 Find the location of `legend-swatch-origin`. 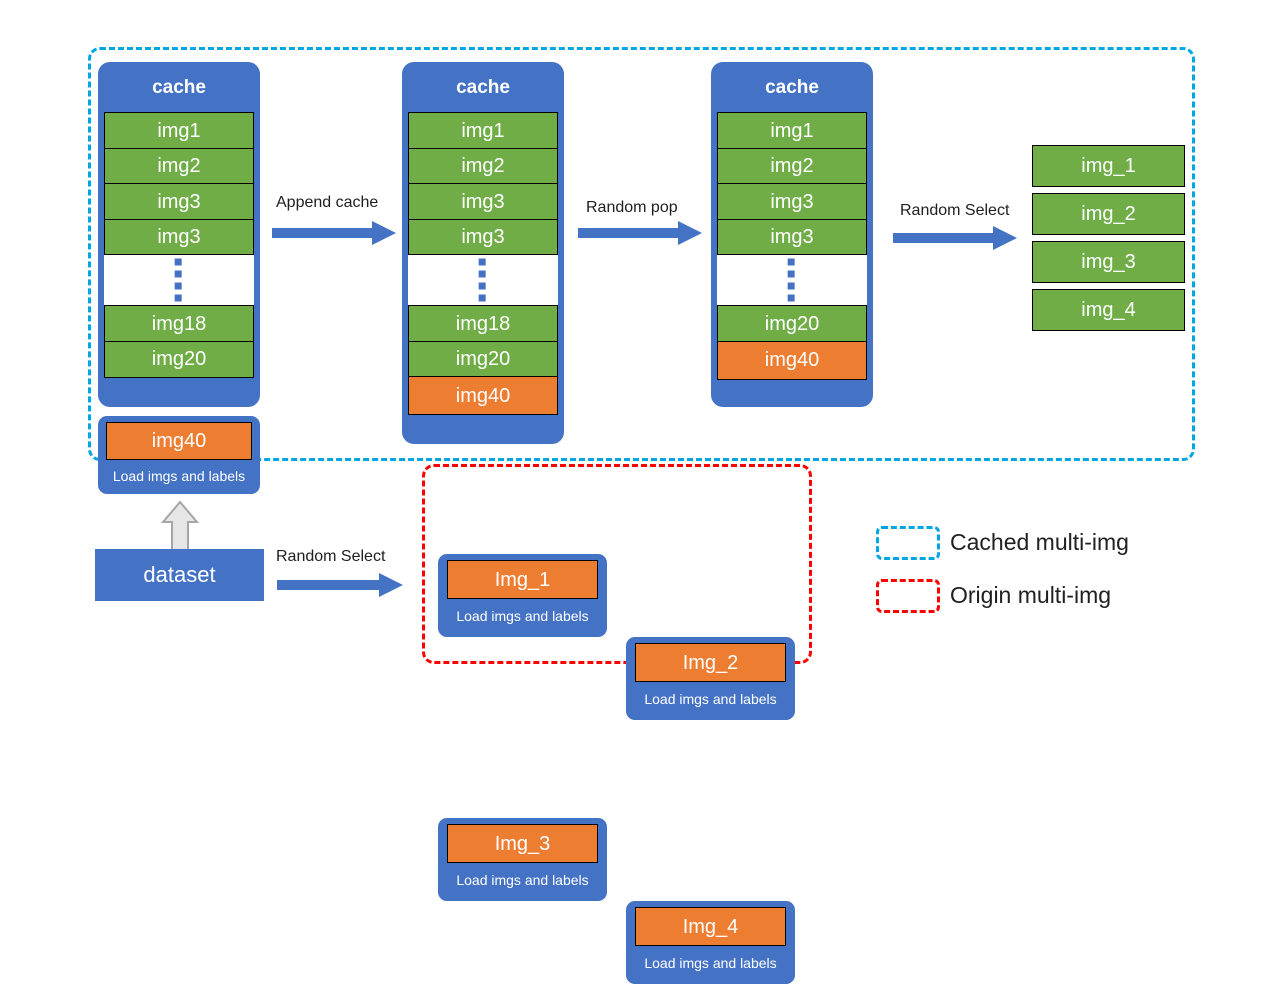

legend-swatch-origin is located at coordinates (908, 596).